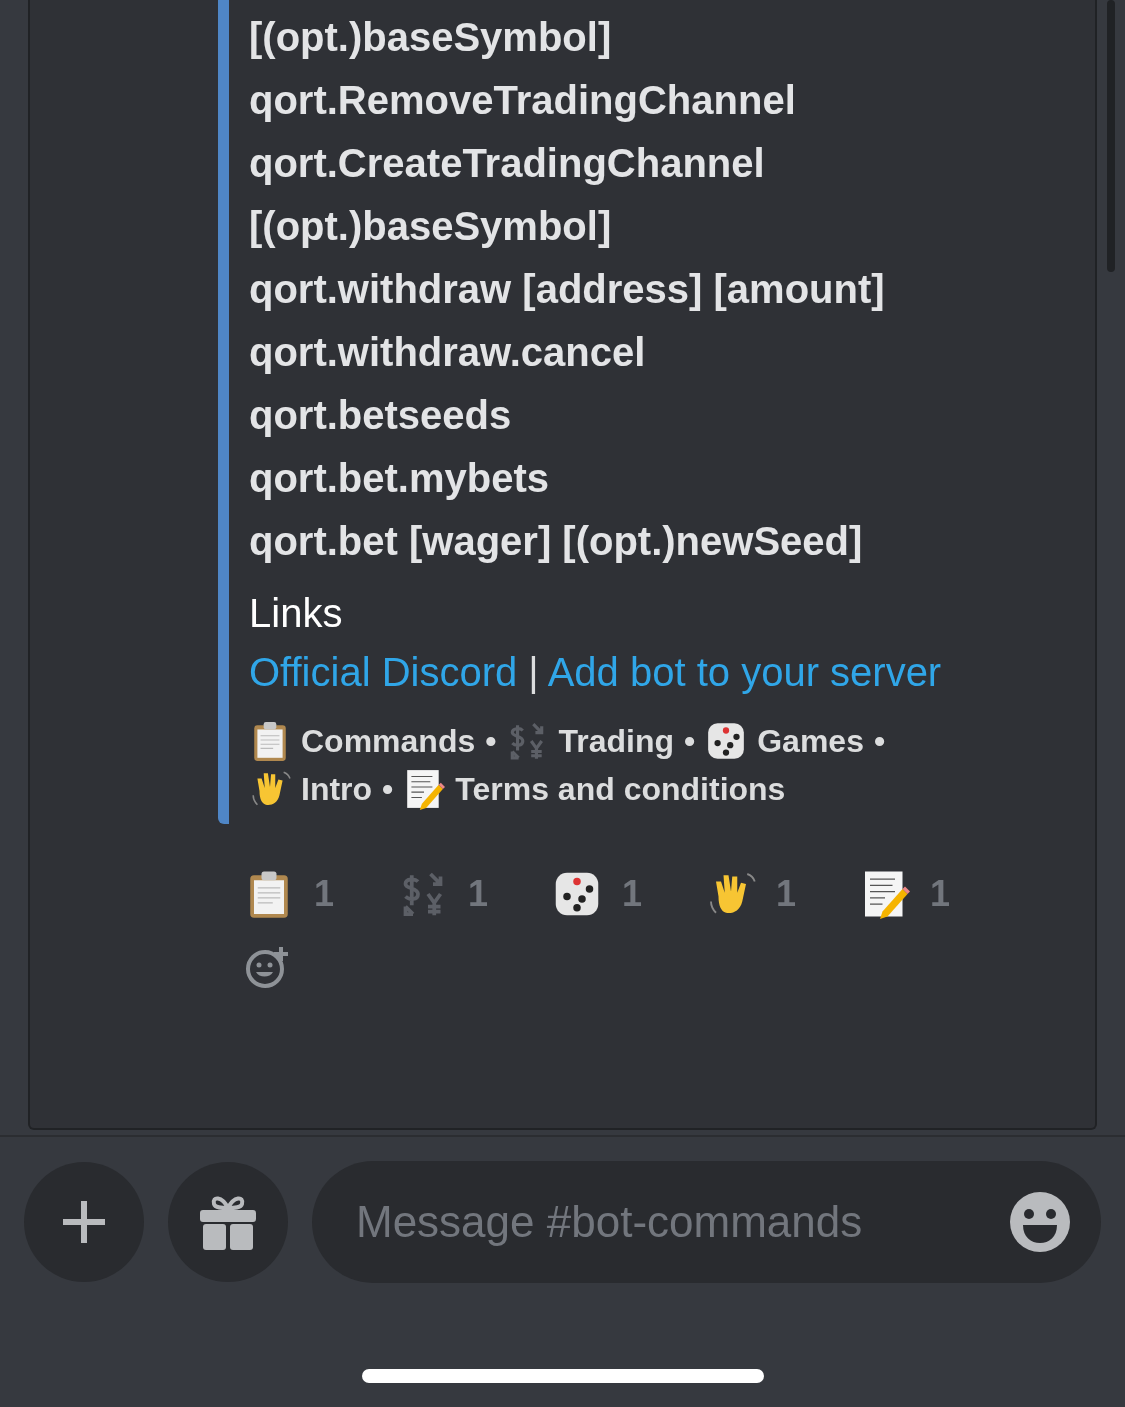 This screenshot has width=1125, height=1407. Describe the element at coordinates (337, 789) in the screenshot. I see `footer-label: Intro` at that location.